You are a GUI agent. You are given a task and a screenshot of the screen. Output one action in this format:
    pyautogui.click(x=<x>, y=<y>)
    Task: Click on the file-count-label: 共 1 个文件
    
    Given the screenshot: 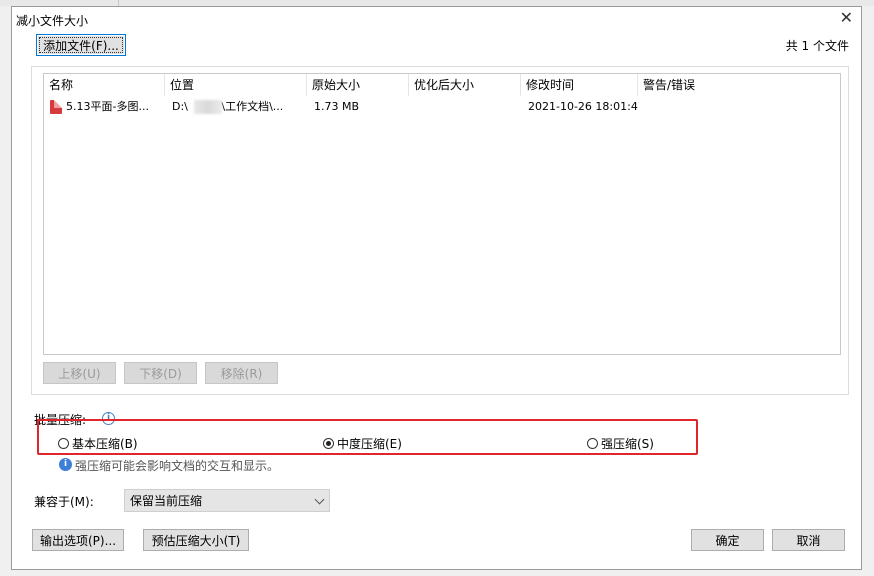 What is the action you would take?
    pyautogui.click(x=817, y=46)
    